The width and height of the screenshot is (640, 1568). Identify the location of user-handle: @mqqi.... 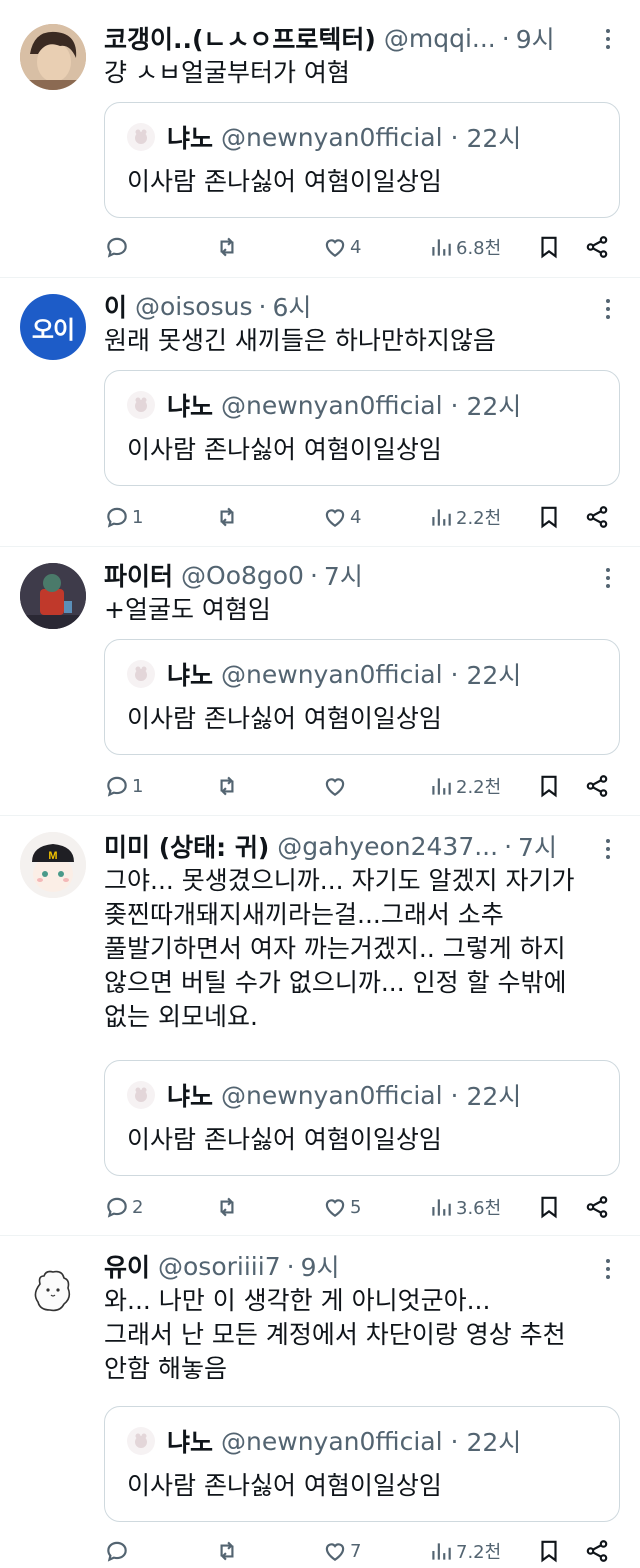
(440, 38).